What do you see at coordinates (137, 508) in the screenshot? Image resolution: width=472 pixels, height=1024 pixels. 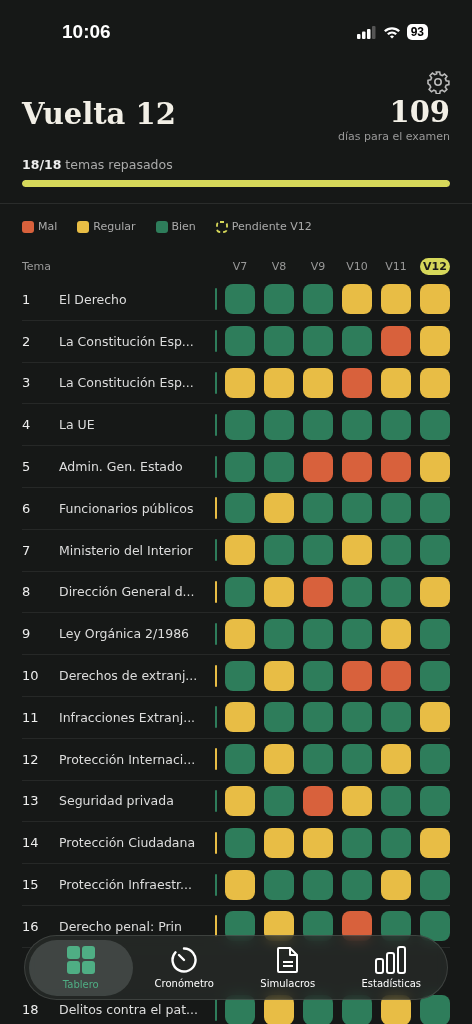 I see `topic-title: Funcionarios públicos` at bounding box center [137, 508].